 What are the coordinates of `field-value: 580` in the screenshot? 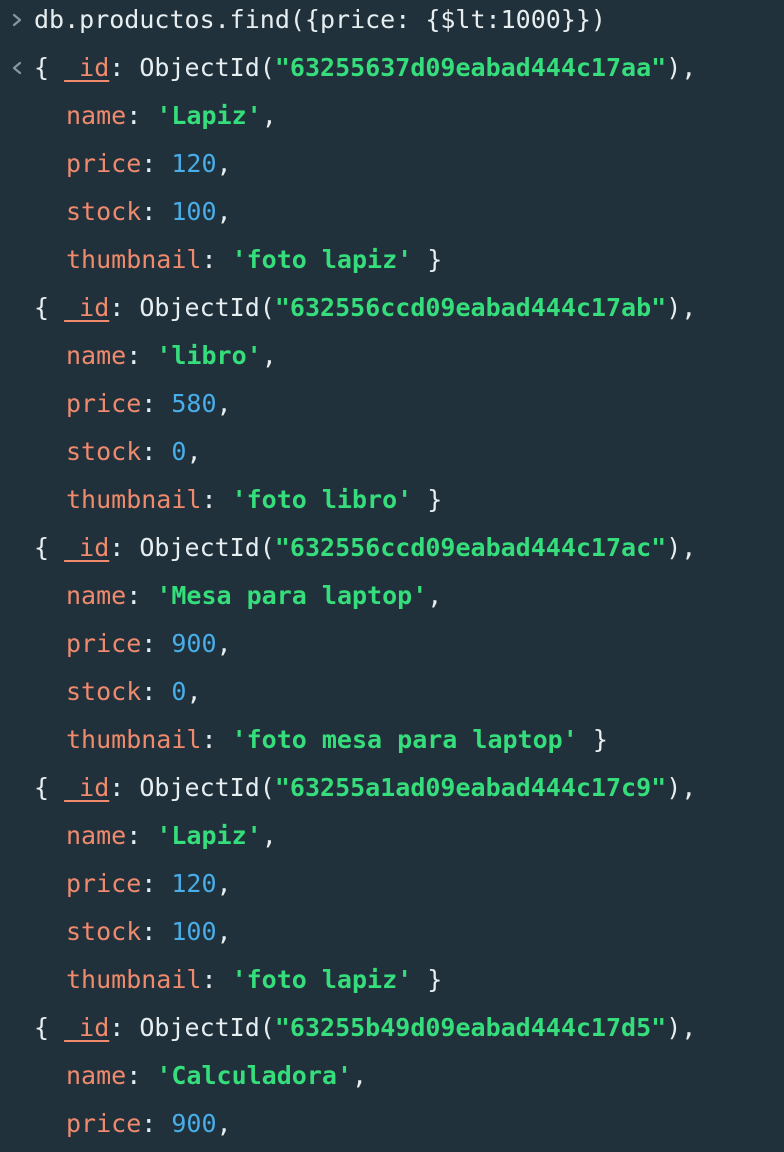 It's located at (194, 403).